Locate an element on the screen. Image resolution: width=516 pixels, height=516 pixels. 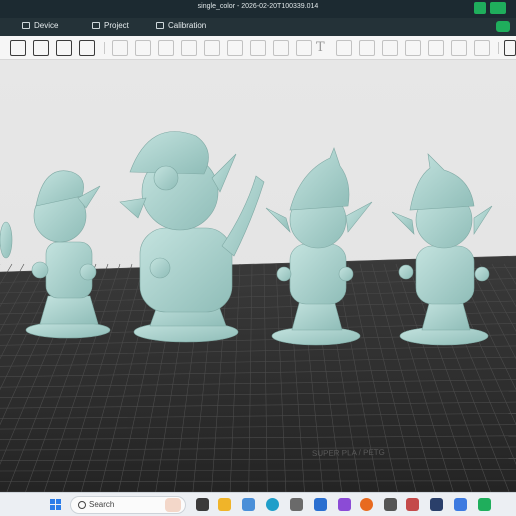
add-plate-icon is located at coordinates (41, 48).